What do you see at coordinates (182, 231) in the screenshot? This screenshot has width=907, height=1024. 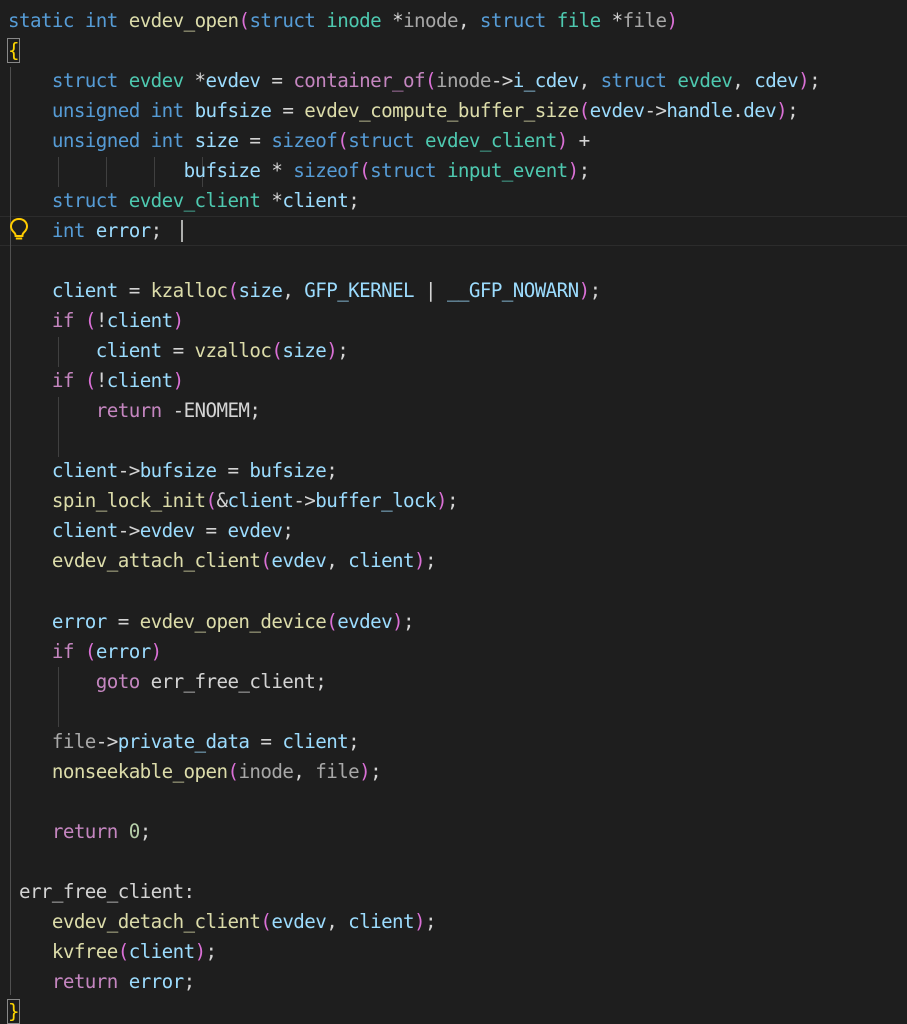 I see `text-cursor` at bounding box center [182, 231].